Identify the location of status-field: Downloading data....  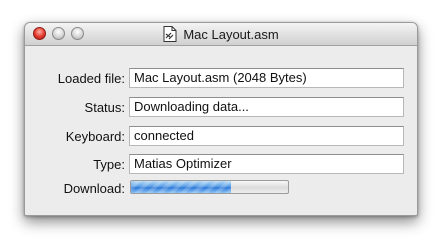
(266, 107).